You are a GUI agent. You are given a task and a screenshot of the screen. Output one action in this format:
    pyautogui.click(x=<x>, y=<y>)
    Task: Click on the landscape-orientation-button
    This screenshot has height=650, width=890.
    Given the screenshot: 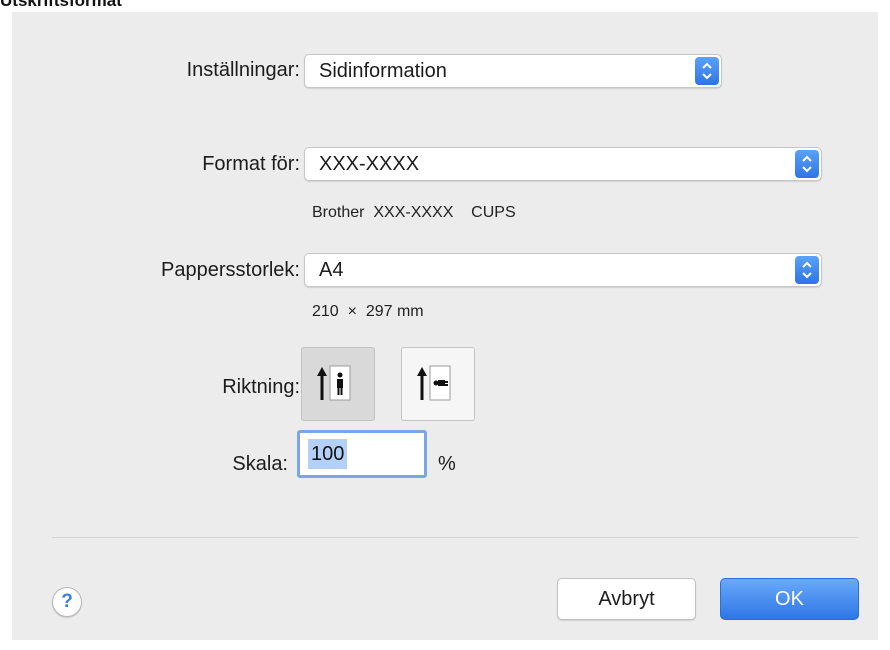 What is the action you would take?
    pyautogui.click(x=438, y=384)
    